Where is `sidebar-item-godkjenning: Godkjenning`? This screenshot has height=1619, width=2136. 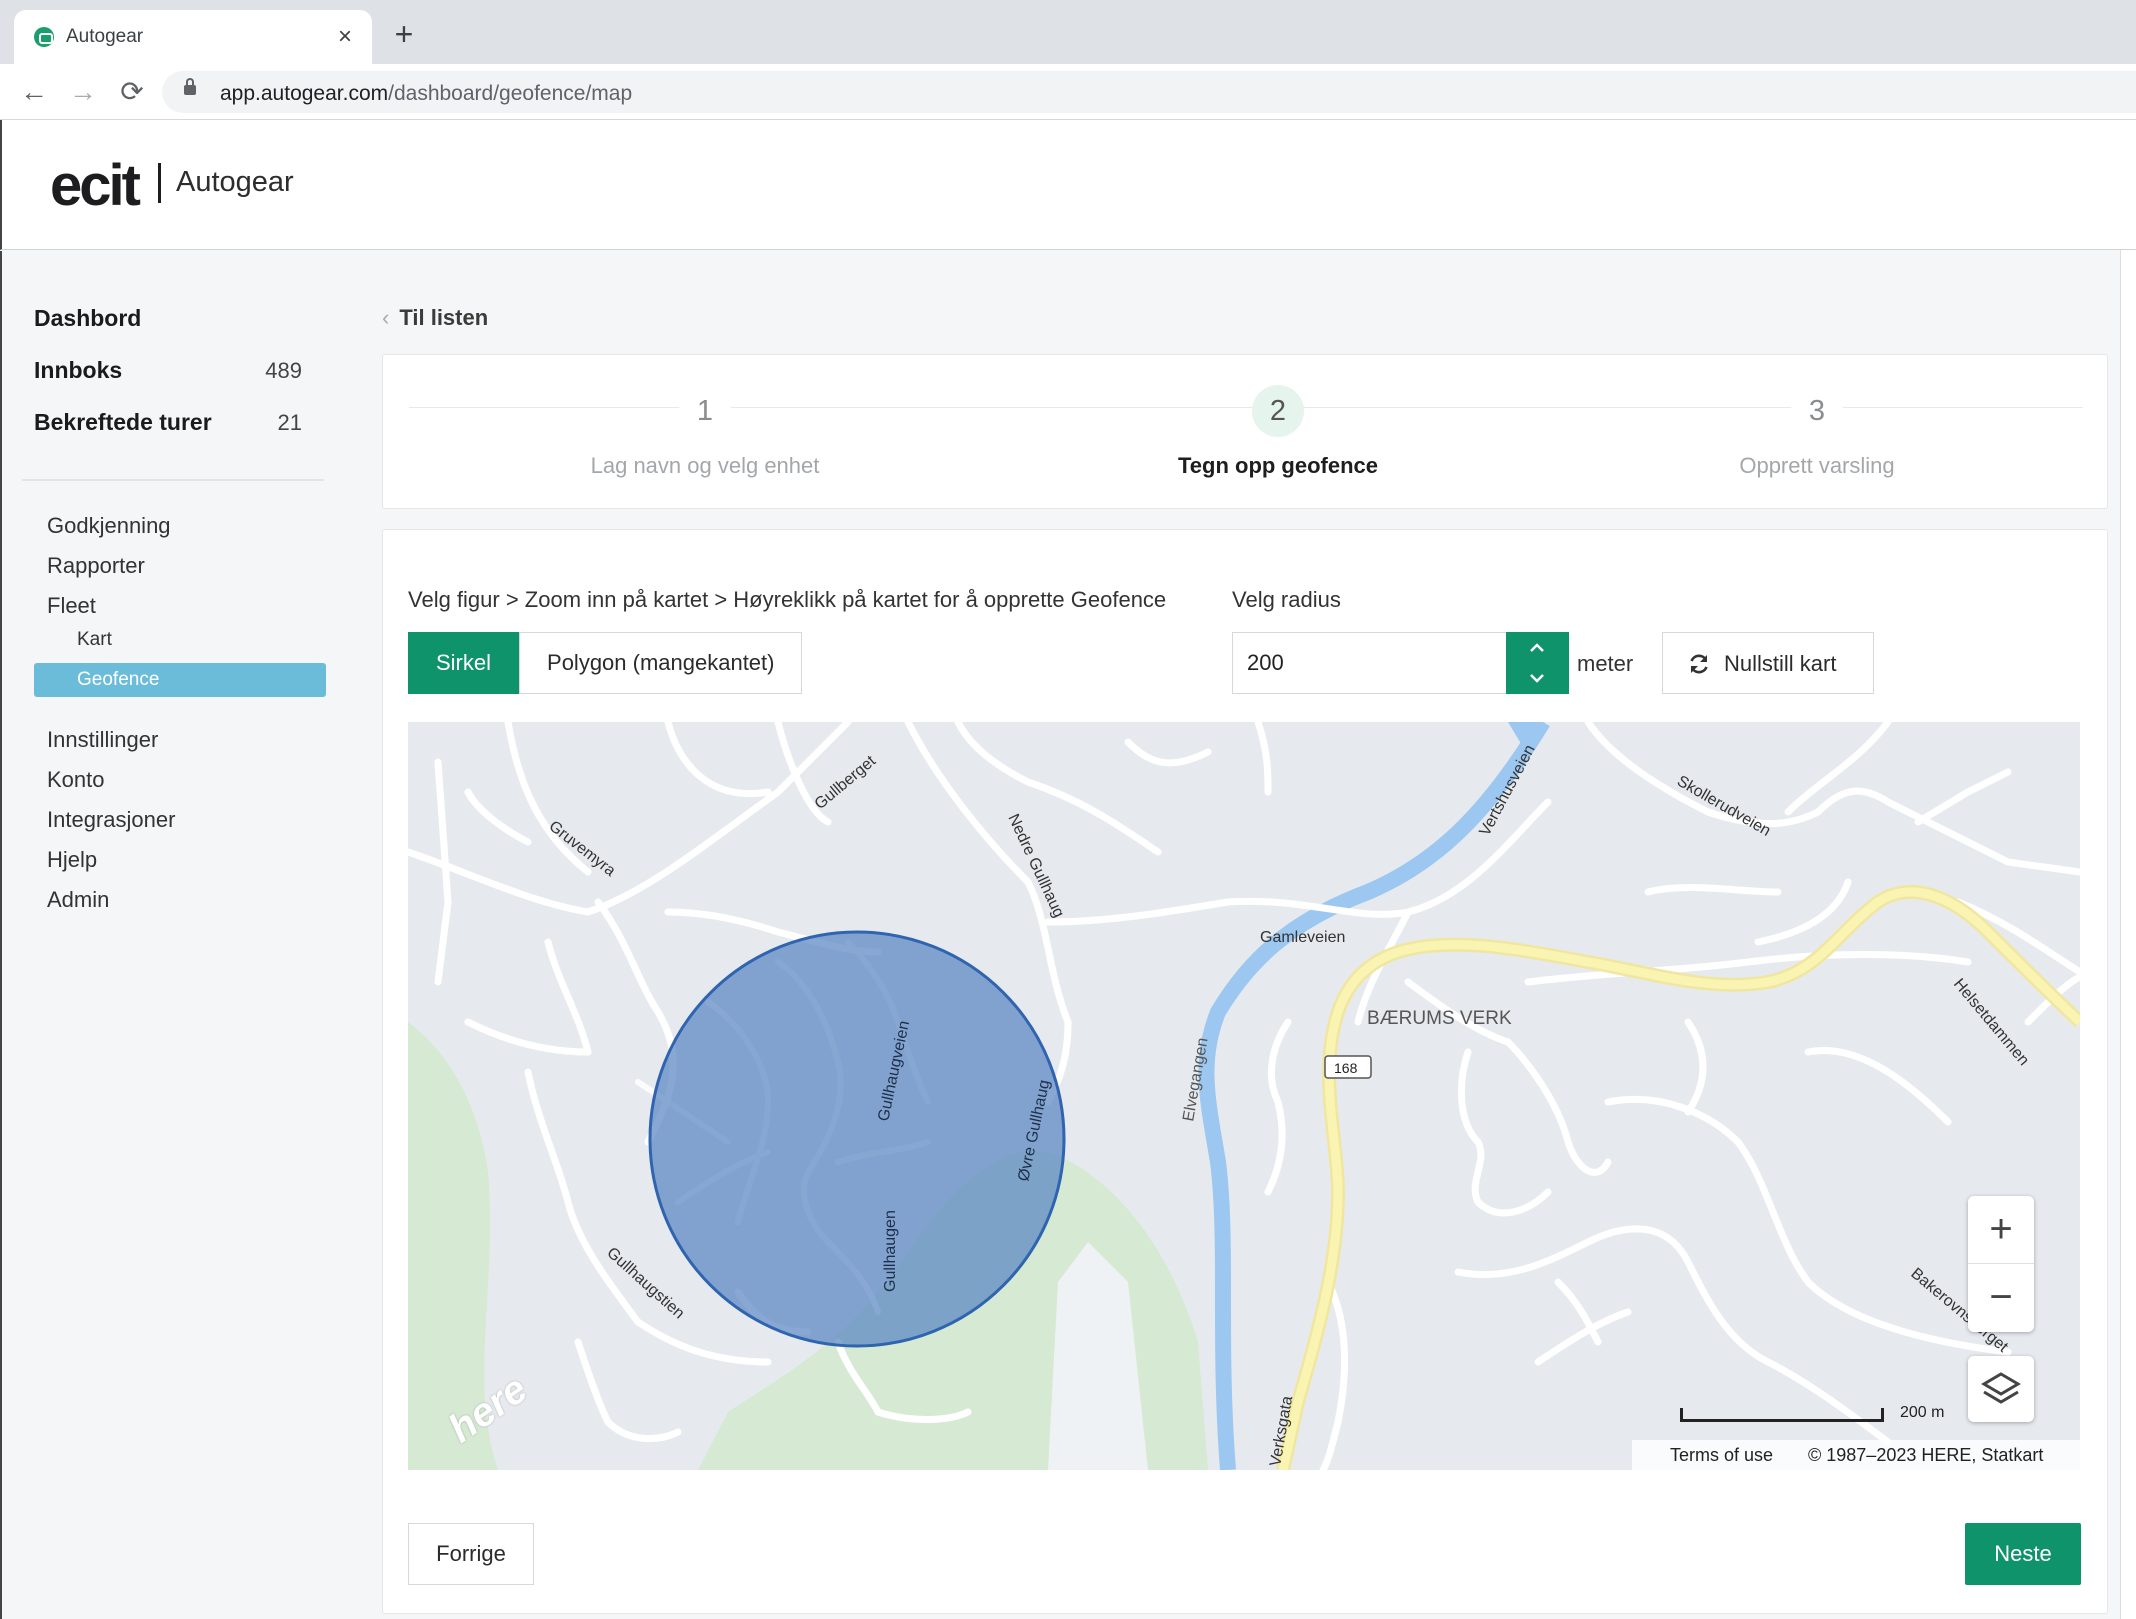 sidebar-item-godkjenning: Godkjenning is located at coordinates (109, 526).